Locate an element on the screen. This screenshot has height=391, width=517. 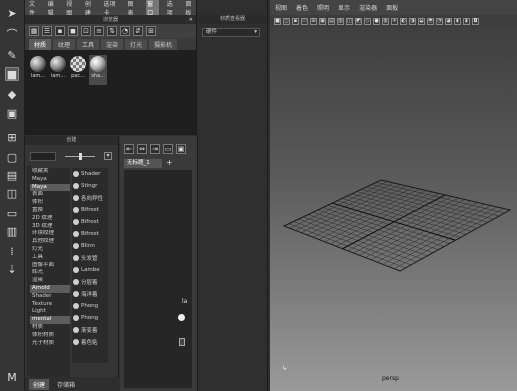
tab-materials: 材质 is located at coordinates (40, 44).